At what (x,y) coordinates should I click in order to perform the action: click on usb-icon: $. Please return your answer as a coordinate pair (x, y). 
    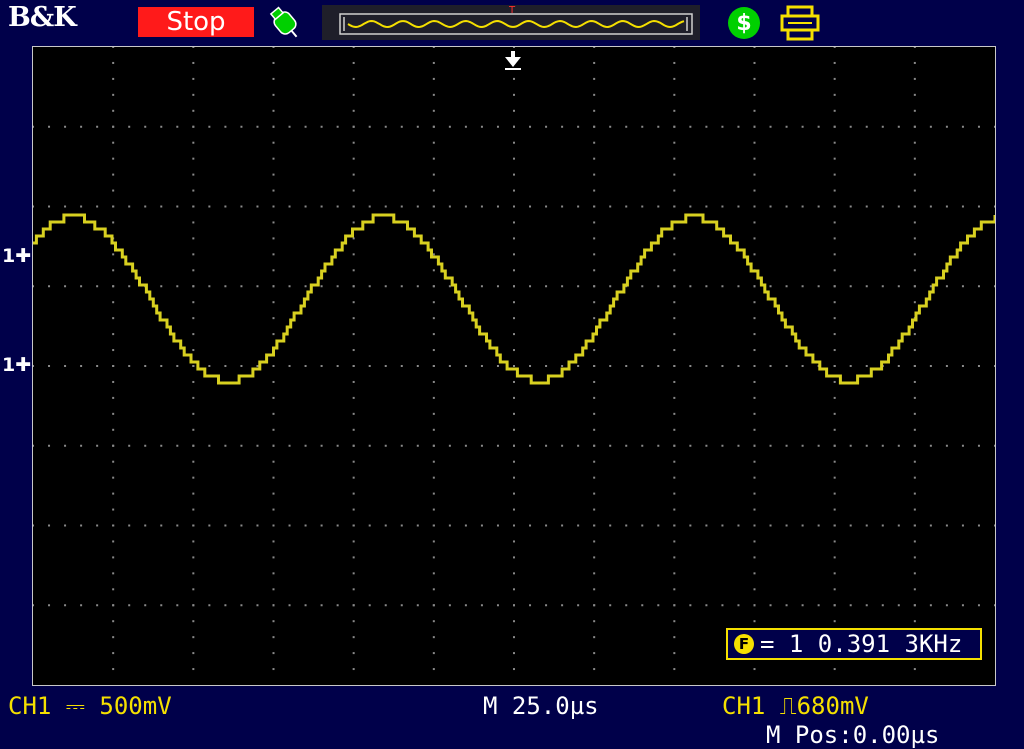
    Looking at the image, I should click on (744, 23).